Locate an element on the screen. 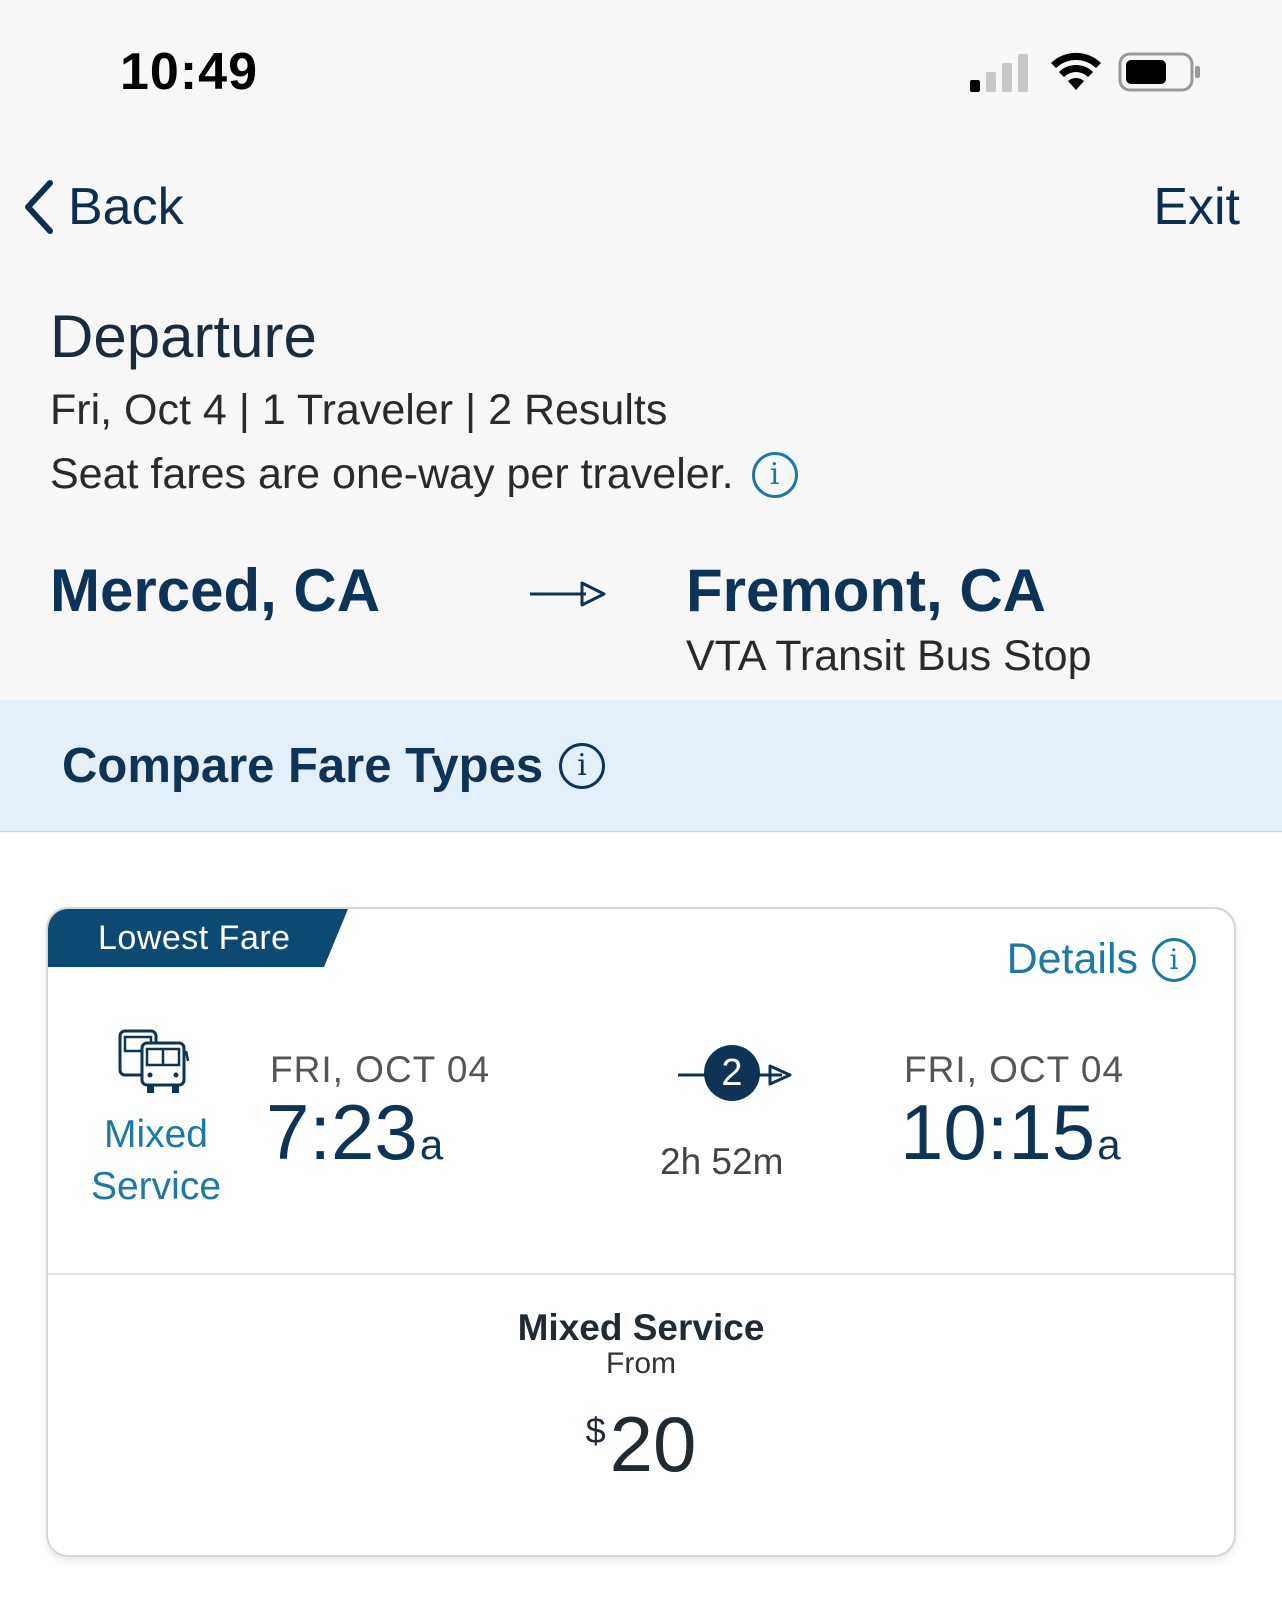 This screenshot has height=1600, width=1282. arrival-ampm: a is located at coordinates (1109, 1144).